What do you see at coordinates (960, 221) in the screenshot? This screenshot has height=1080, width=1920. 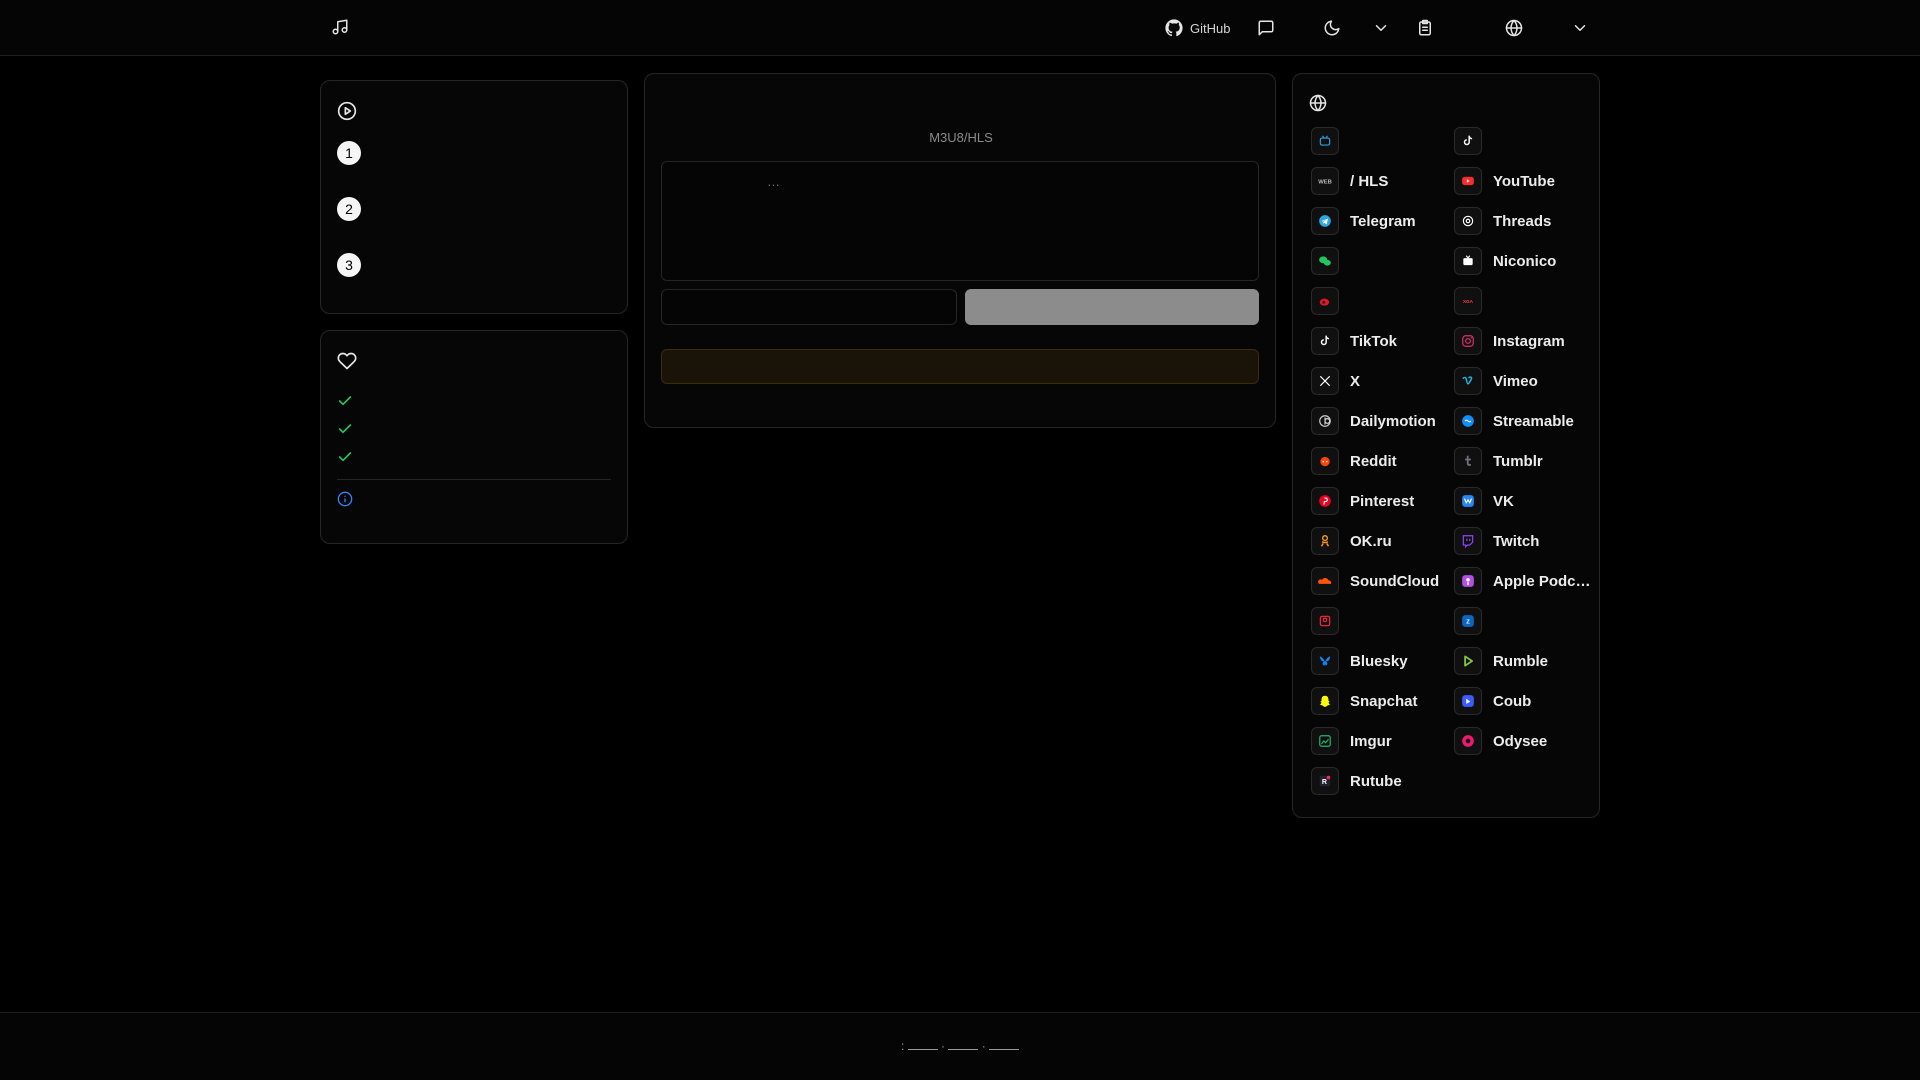 I see `url-input` at bounding box center [960, 221].